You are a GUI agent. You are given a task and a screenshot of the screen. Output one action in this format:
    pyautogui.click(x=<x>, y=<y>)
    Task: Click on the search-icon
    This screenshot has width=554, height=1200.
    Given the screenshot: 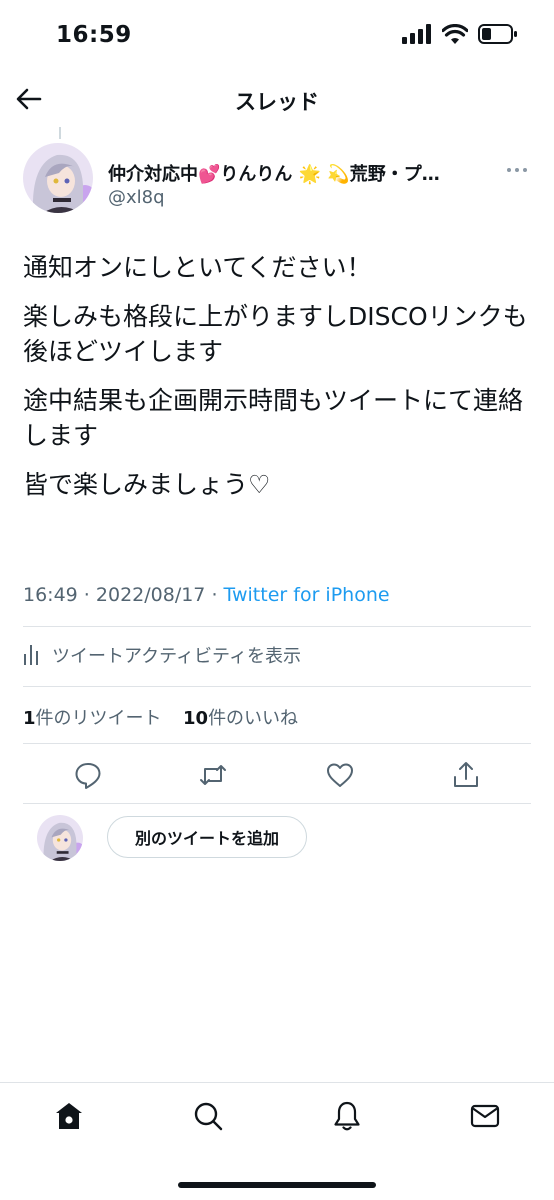 What is the action you would take?
    pyautogui.click(x=208, y=1116)
    